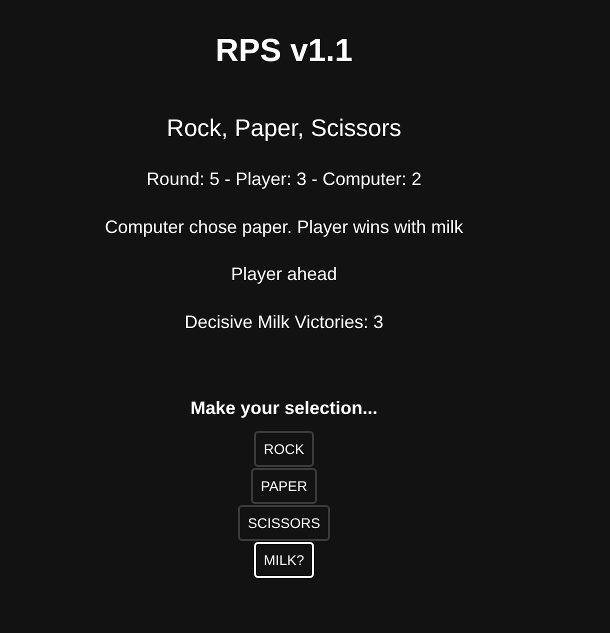 This screenshot has height=633, width=610. I want to click on status-text: Player ahead, so click(284, 275).